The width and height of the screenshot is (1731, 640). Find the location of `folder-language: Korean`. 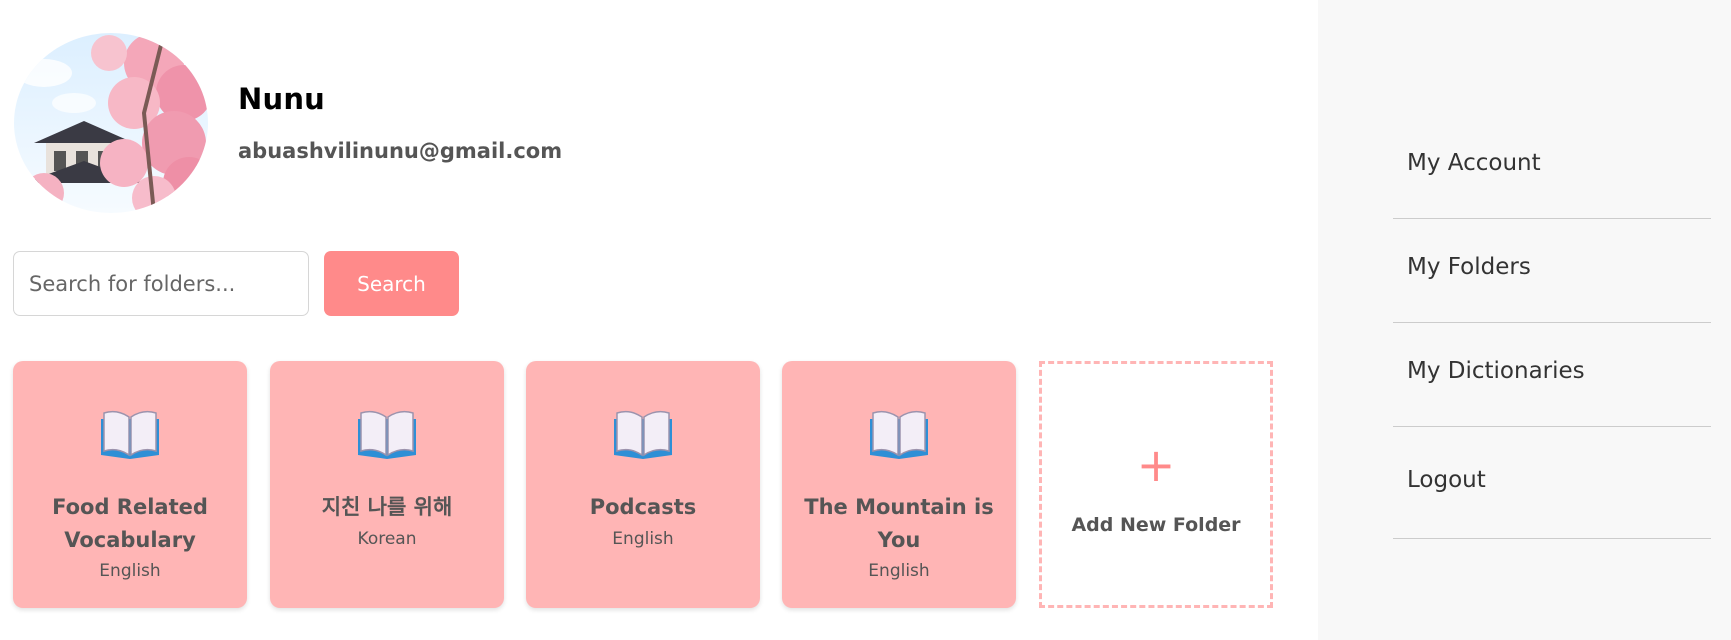

folder-language: Korean is located at coordinates (387, 539).